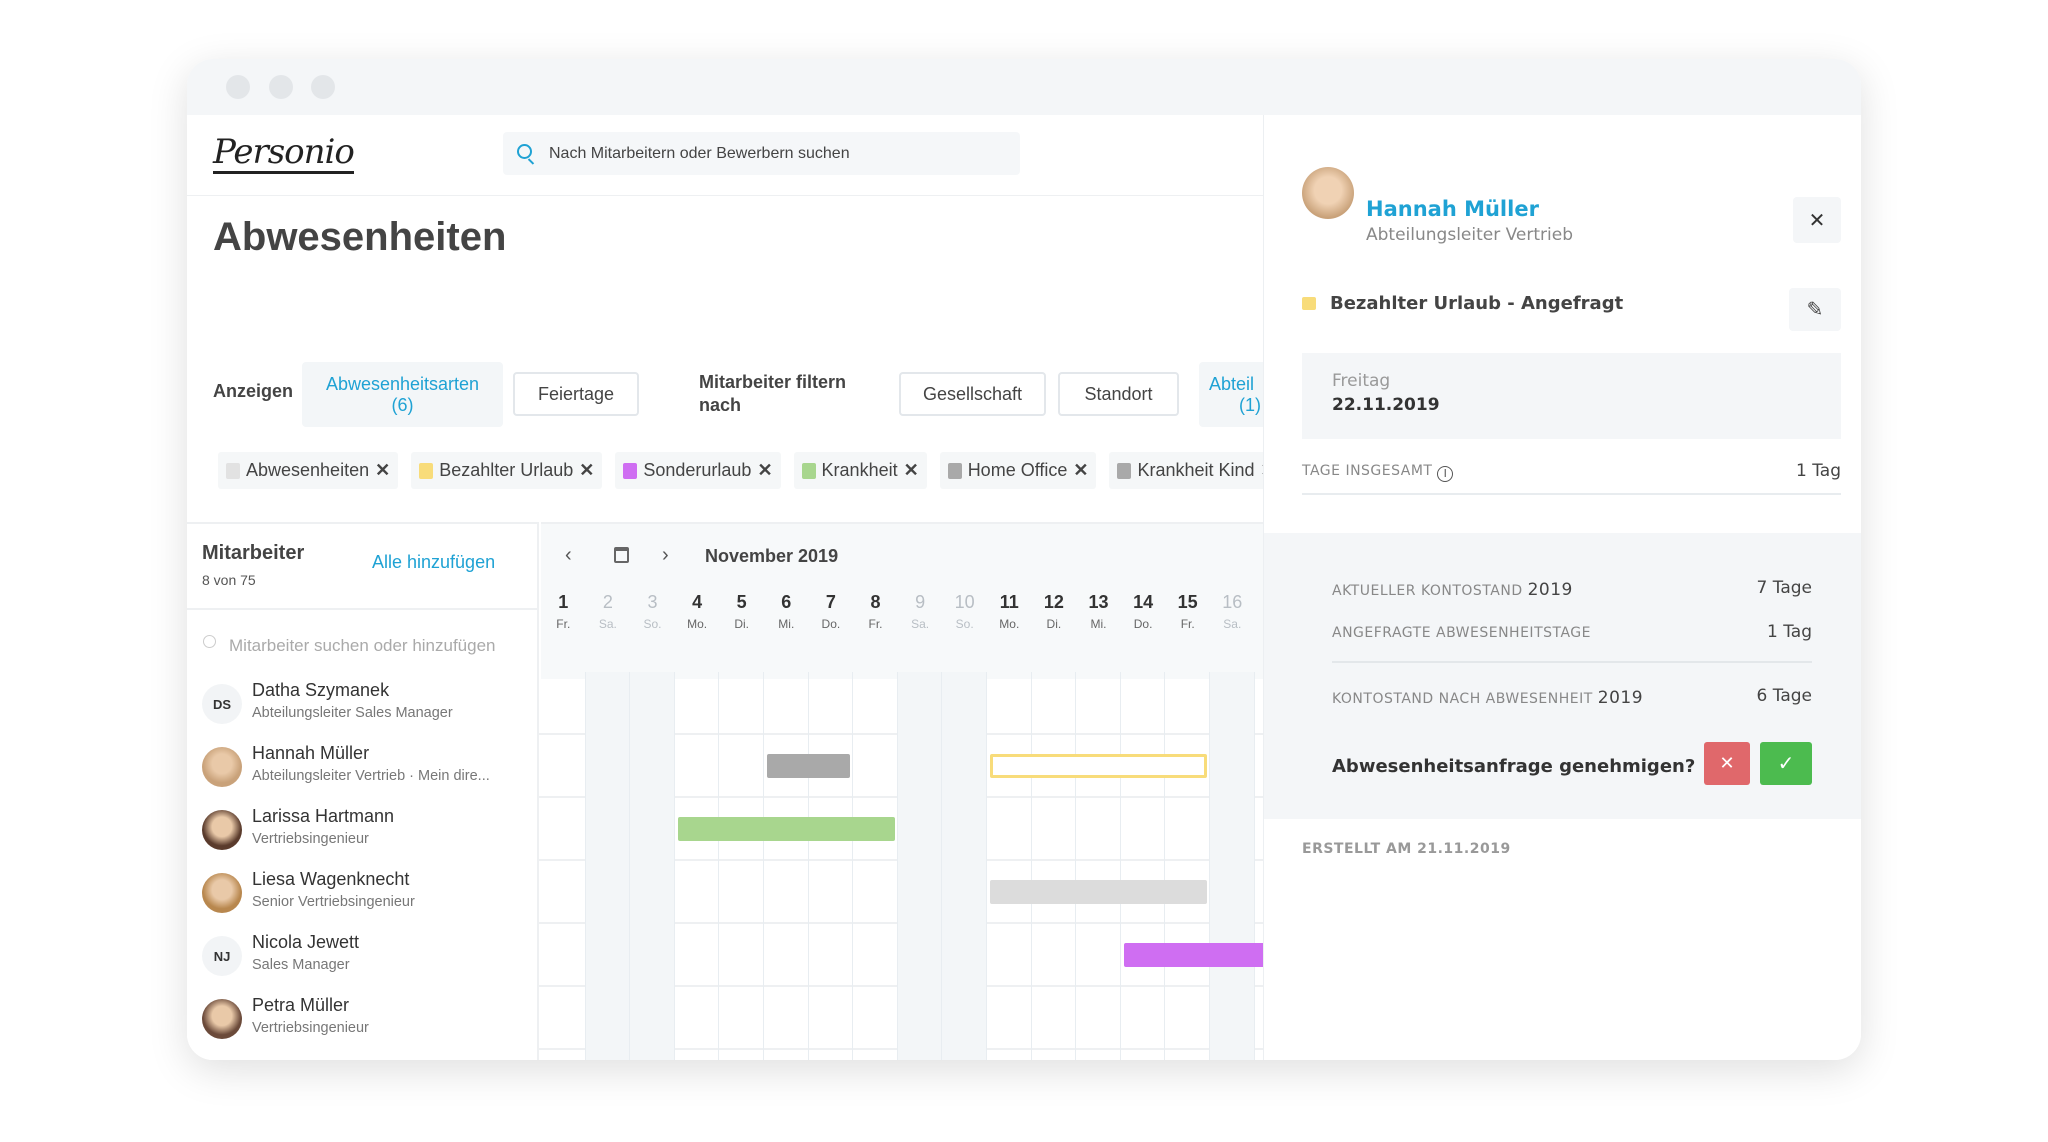  Describe the element at coordinates (1231, 394) in the screenshot. I see `department-filter-tab: Abteil (1)` at that location.